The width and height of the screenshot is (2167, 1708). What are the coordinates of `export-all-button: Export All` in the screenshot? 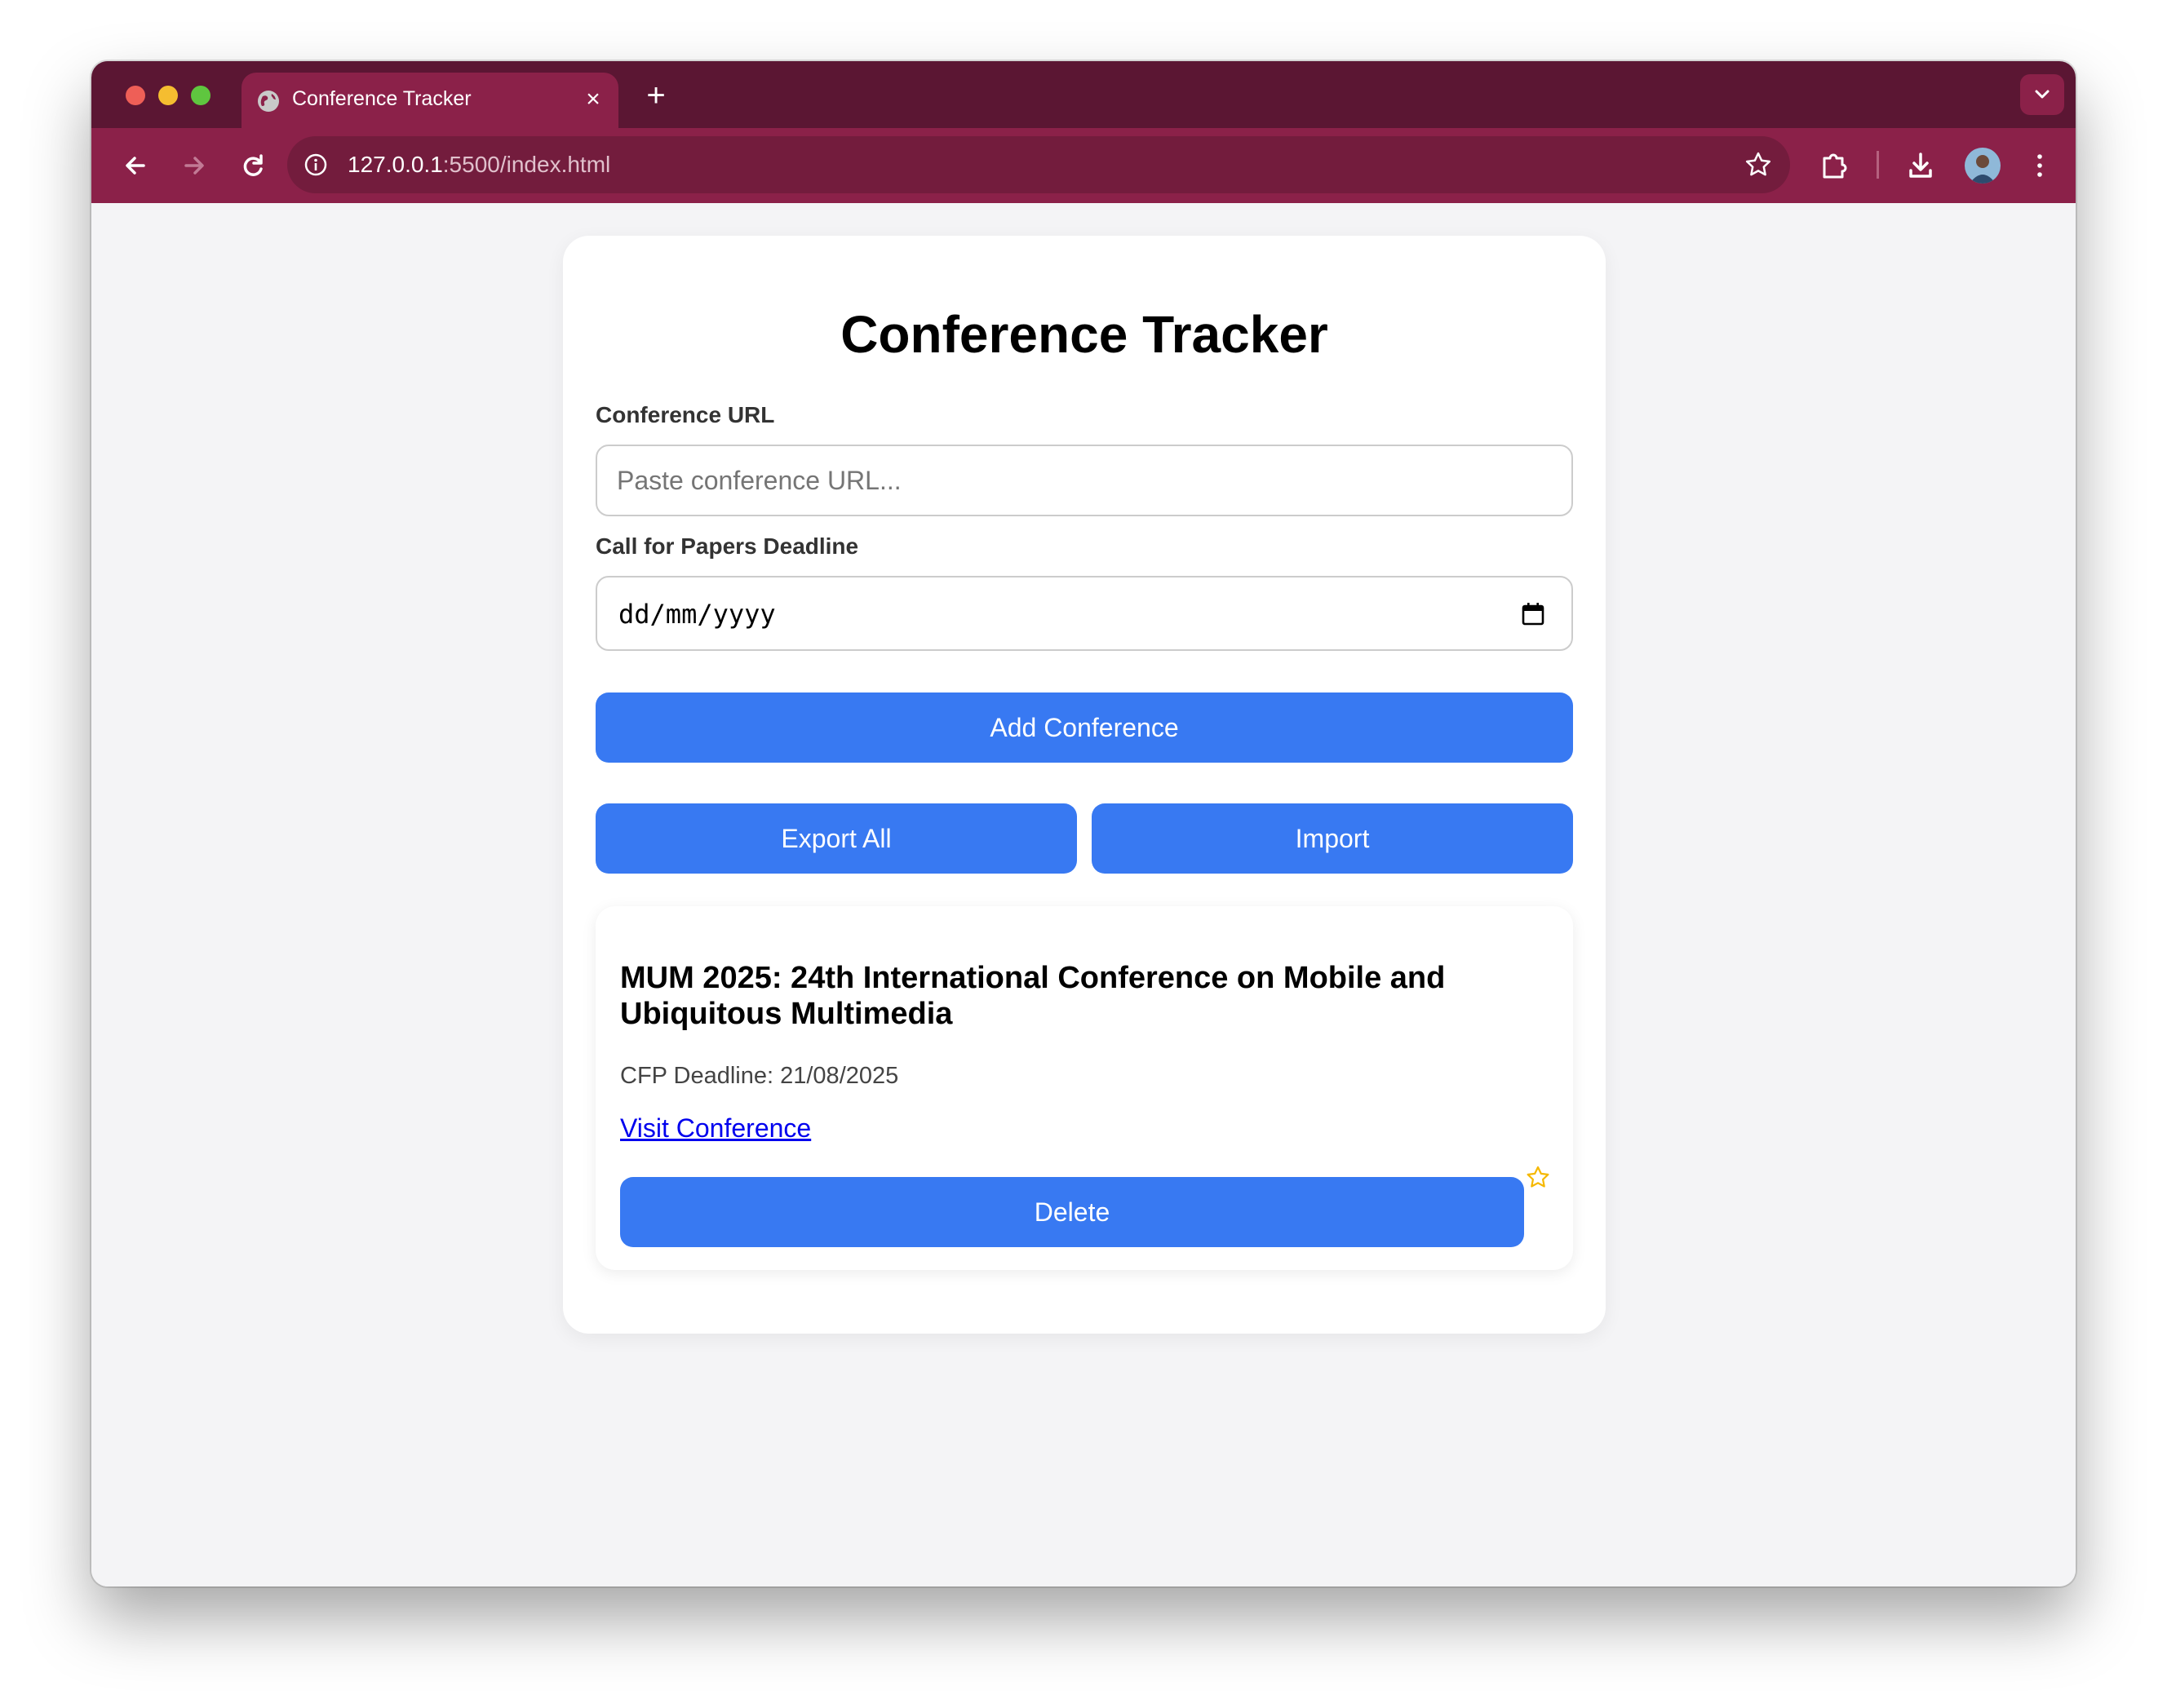 It's located at (836, 838).